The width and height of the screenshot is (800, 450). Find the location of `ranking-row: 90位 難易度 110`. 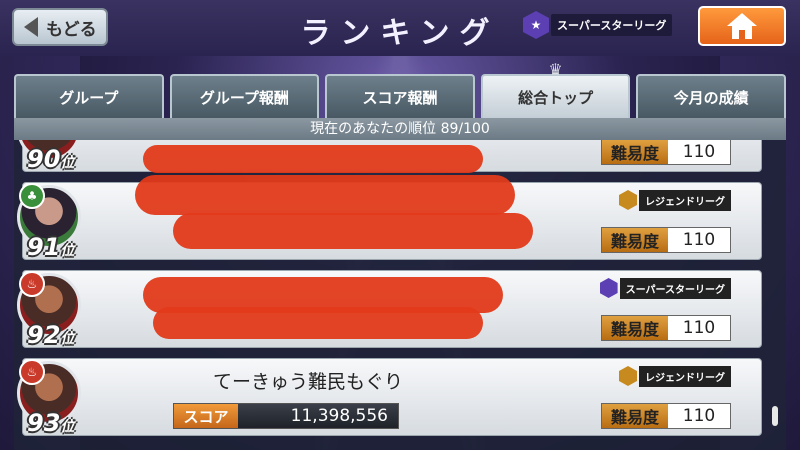

ranking-row: 90位 難易度 110 is located at coordinates (389, 156).